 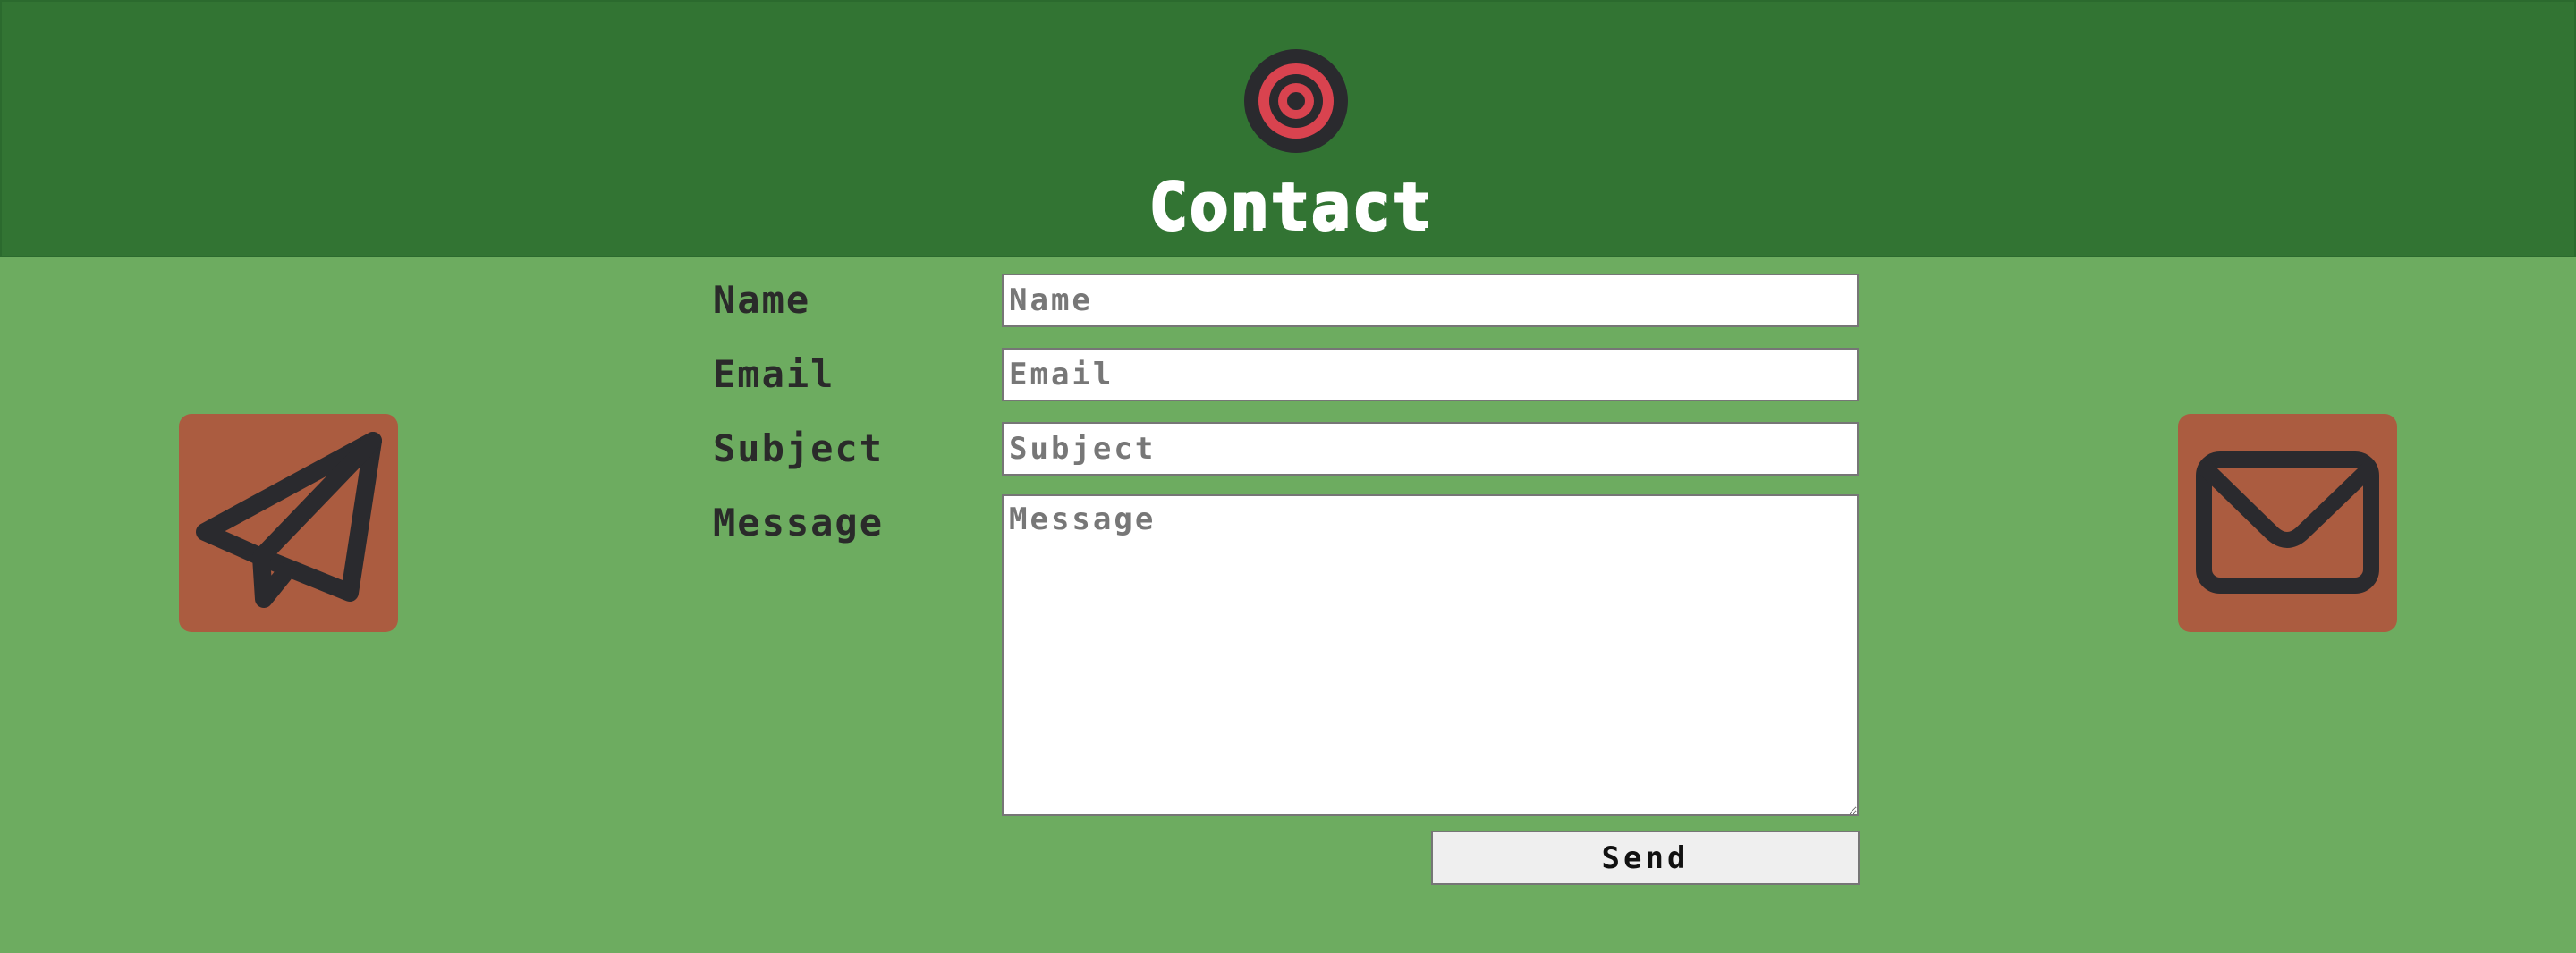 I want to click on page-title: Contact, so click(x=1290, y=205).